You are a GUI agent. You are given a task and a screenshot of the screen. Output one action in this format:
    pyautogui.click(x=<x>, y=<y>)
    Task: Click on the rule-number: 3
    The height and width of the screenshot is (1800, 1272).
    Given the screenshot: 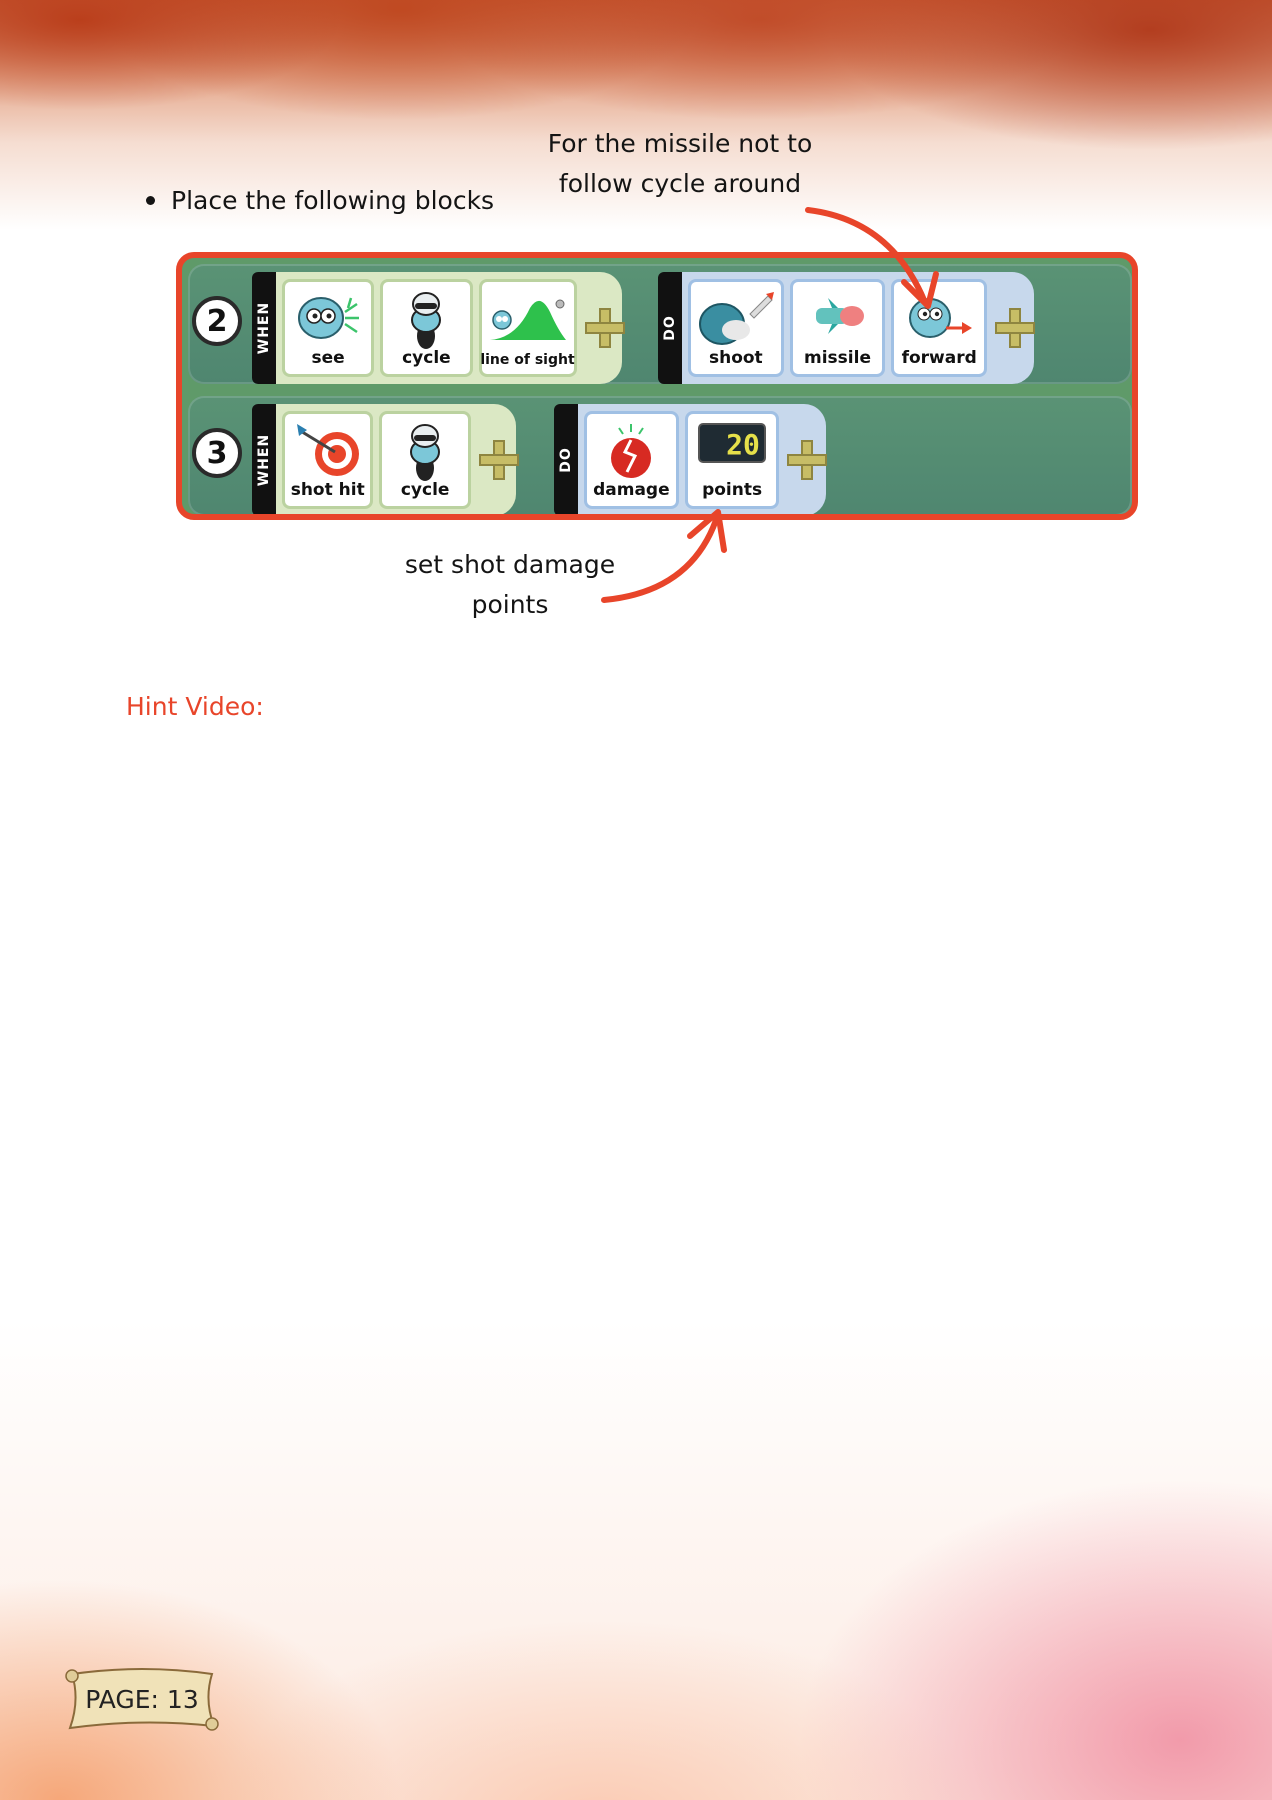 What is the action you would take?
    pyautogui.click(x=217, y=453)
    